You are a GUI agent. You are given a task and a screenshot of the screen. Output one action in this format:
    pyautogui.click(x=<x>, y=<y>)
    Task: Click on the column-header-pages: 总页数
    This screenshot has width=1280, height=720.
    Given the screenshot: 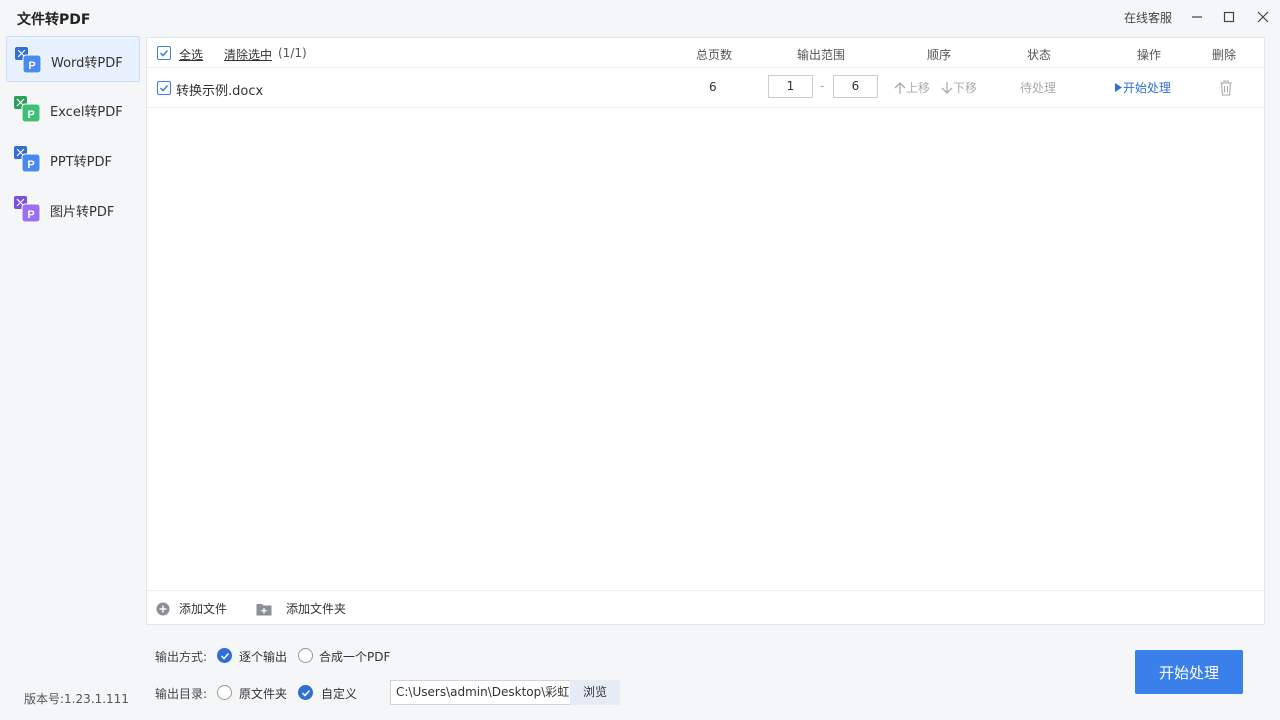 What is the action you would take?
    pyautogui.click(x=714, y=55)
    